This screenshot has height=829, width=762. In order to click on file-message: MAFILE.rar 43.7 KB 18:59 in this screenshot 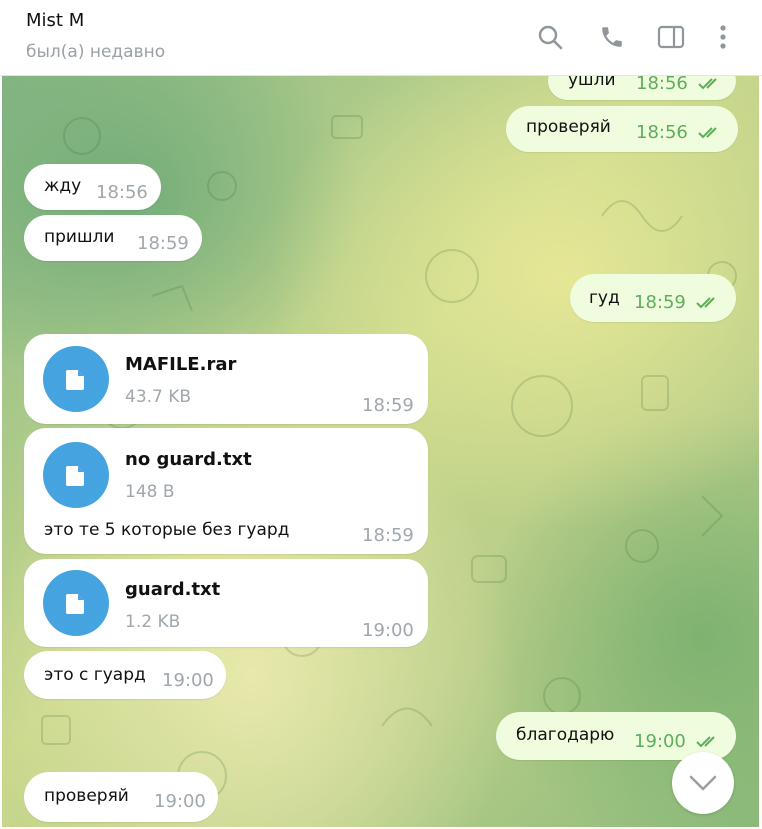, I will do `click(226, 379)`.